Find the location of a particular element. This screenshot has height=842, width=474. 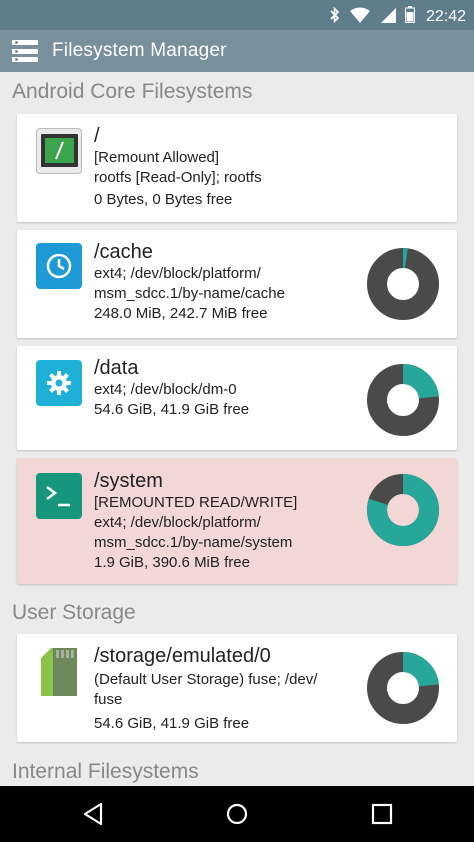

terminal-icon is located at coordinates (59, 151).